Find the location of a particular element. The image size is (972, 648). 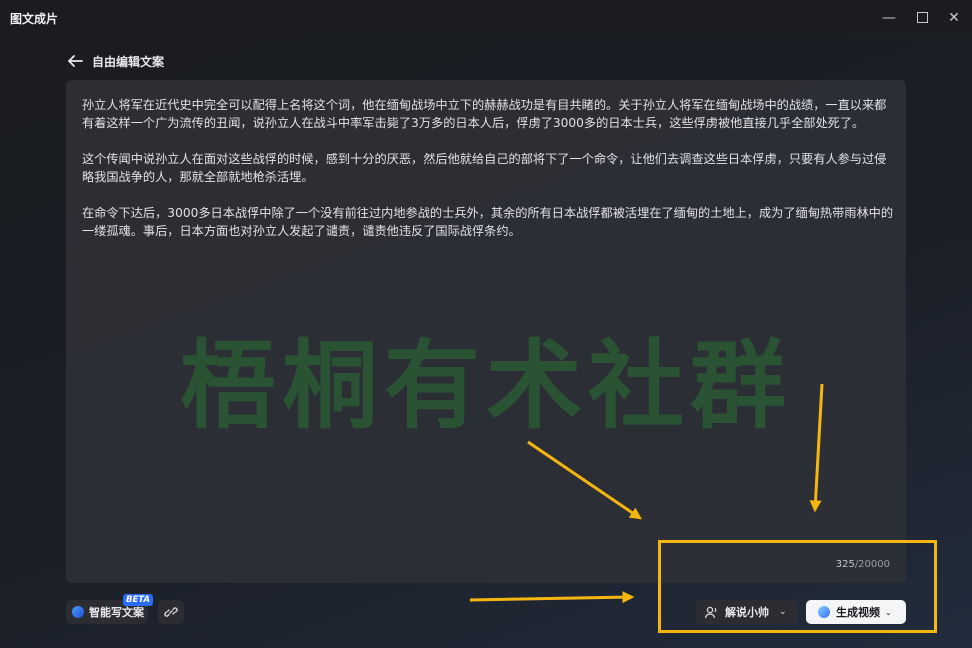

char-counter: 325/20000 is located at coordinates (863, 564).